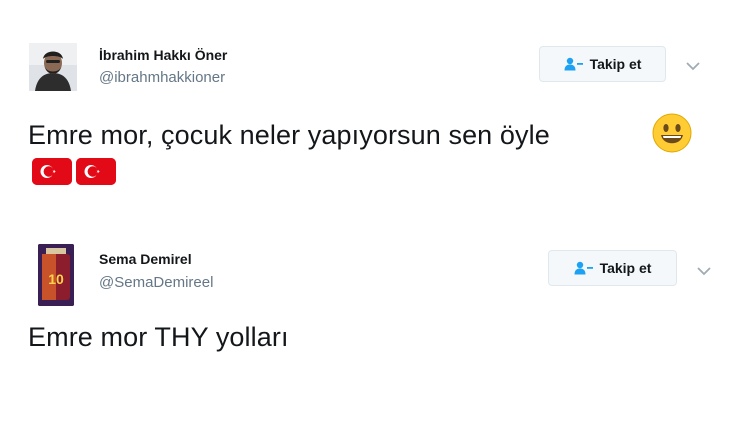 The width and height of the screenshot is (752, 432). What do you see at coordinates (158, 337) in the screenshot?
I see `tweet-text: Emre mor THY yolları` at bounding box center [158, 337].